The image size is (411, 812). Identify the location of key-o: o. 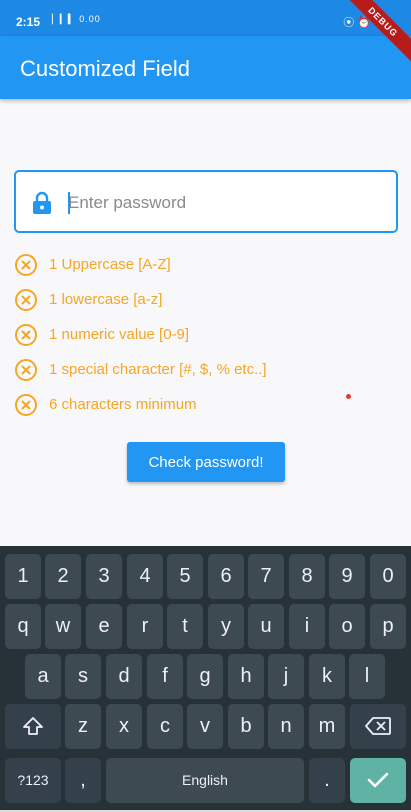
(347, 626).